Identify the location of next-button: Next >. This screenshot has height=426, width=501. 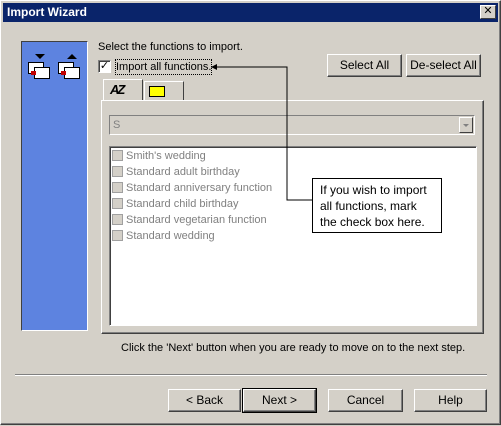
(279, 400).